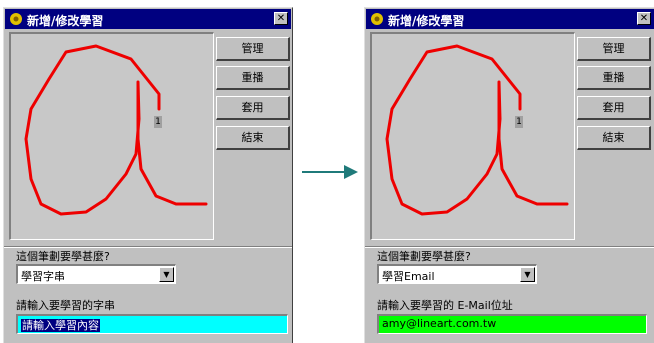  I want to click on email-input: amy@lineart.com.tw, so click(512, 324).